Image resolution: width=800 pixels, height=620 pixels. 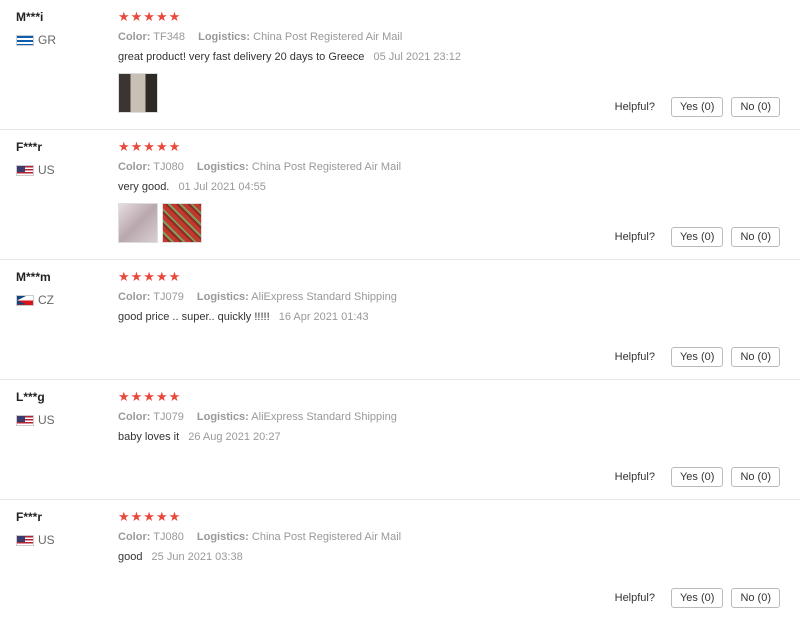 I want to click on review-date: 25 Jun 2021 03:38, so click(x=197, y=557).